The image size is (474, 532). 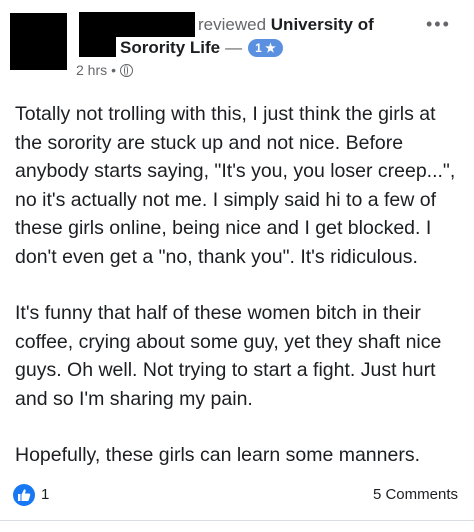 What do you see at coordinates (24, 495) in the screenshot?
I see `thumbs-up-icon` at bounding box center [24, 495].